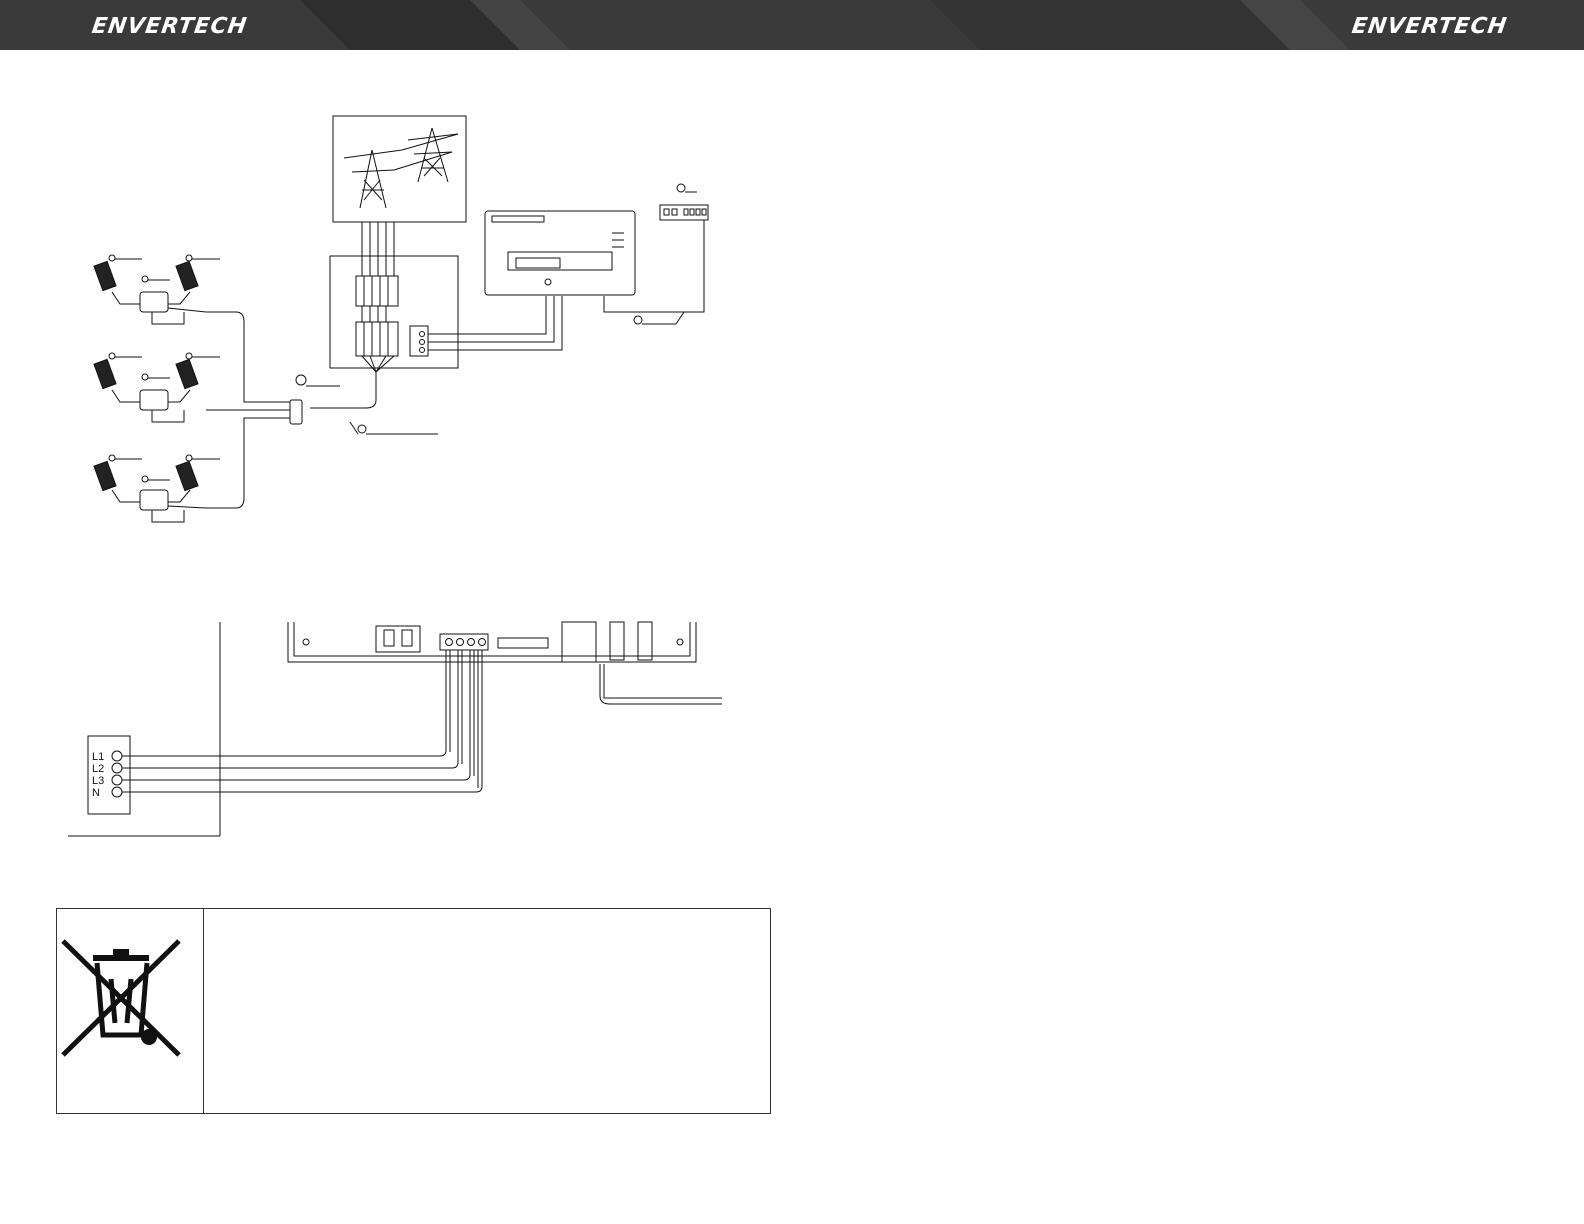 The image size is (1584, 1224). Describe the element at coordinates (413, 1011) in the screenshot. I see `disposal-notice-box` at that location.